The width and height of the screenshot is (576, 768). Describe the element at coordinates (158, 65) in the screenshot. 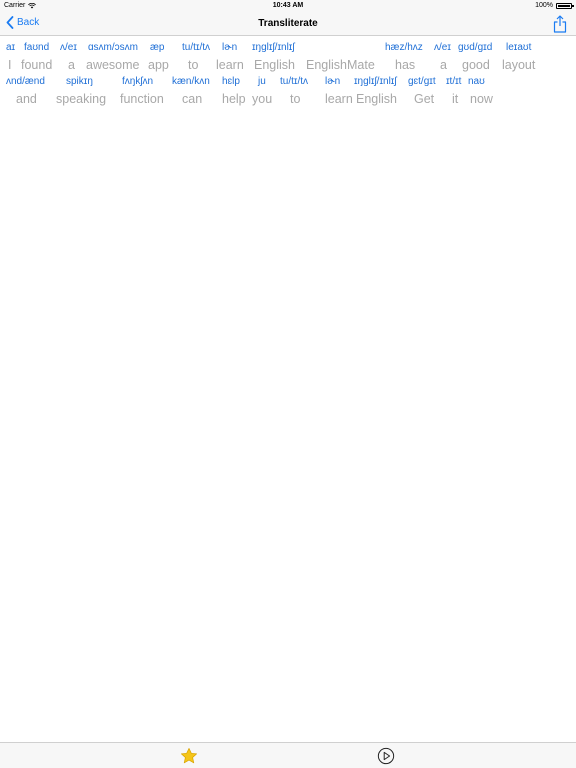

I see `english-word: app` at that location.